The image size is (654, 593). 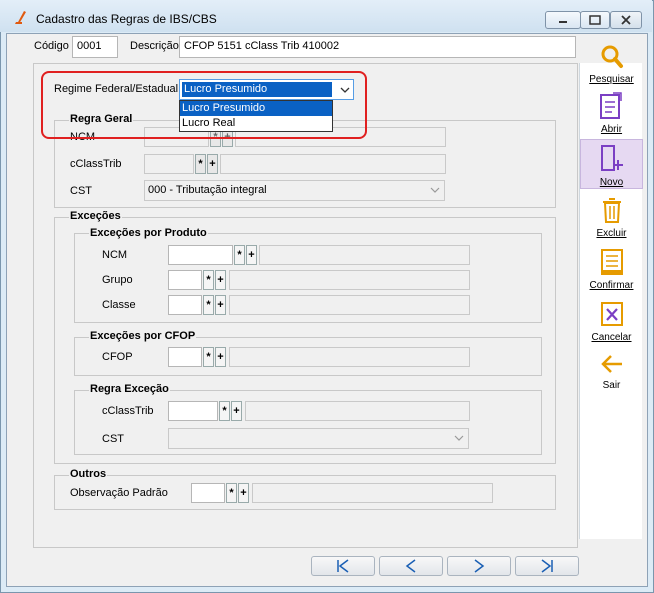 I want to click on codigo-input: 0001, so click(x=95, y=47).